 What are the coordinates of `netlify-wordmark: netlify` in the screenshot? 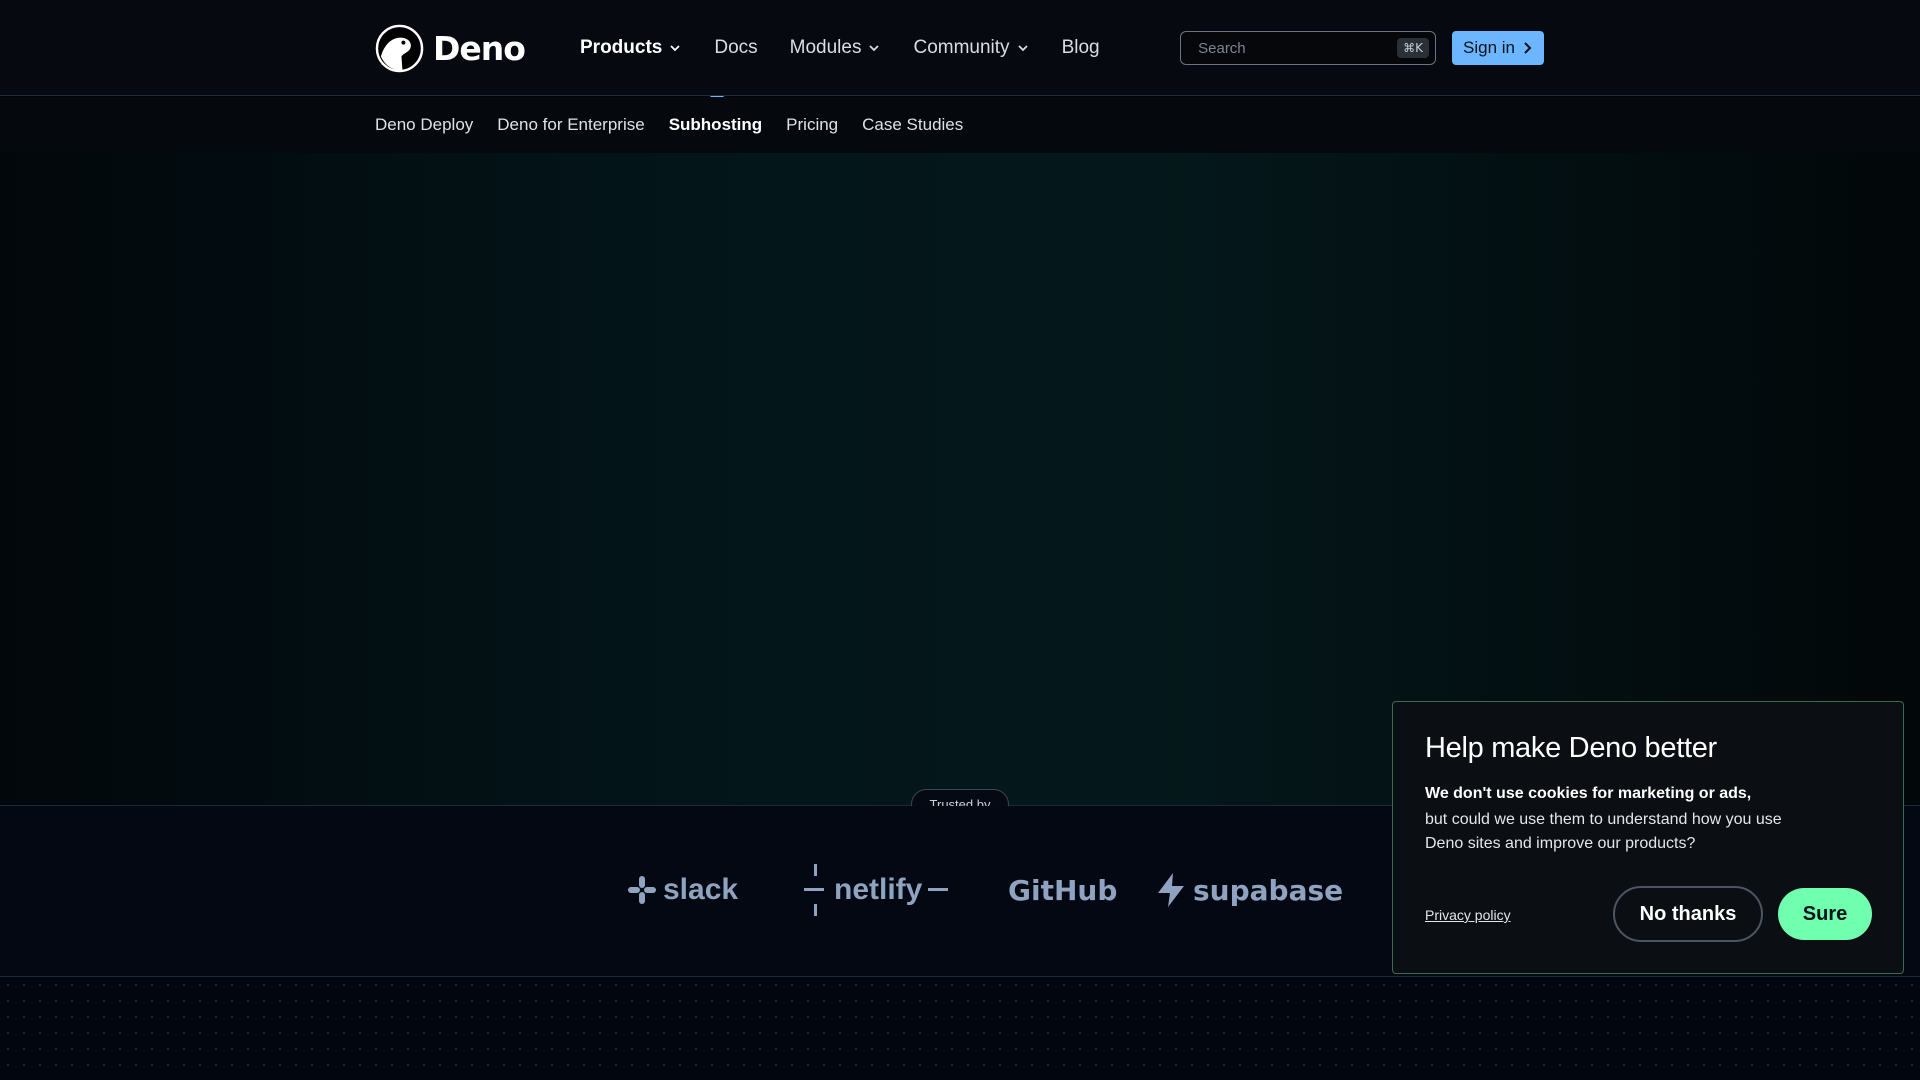 It's located at (878, 889).